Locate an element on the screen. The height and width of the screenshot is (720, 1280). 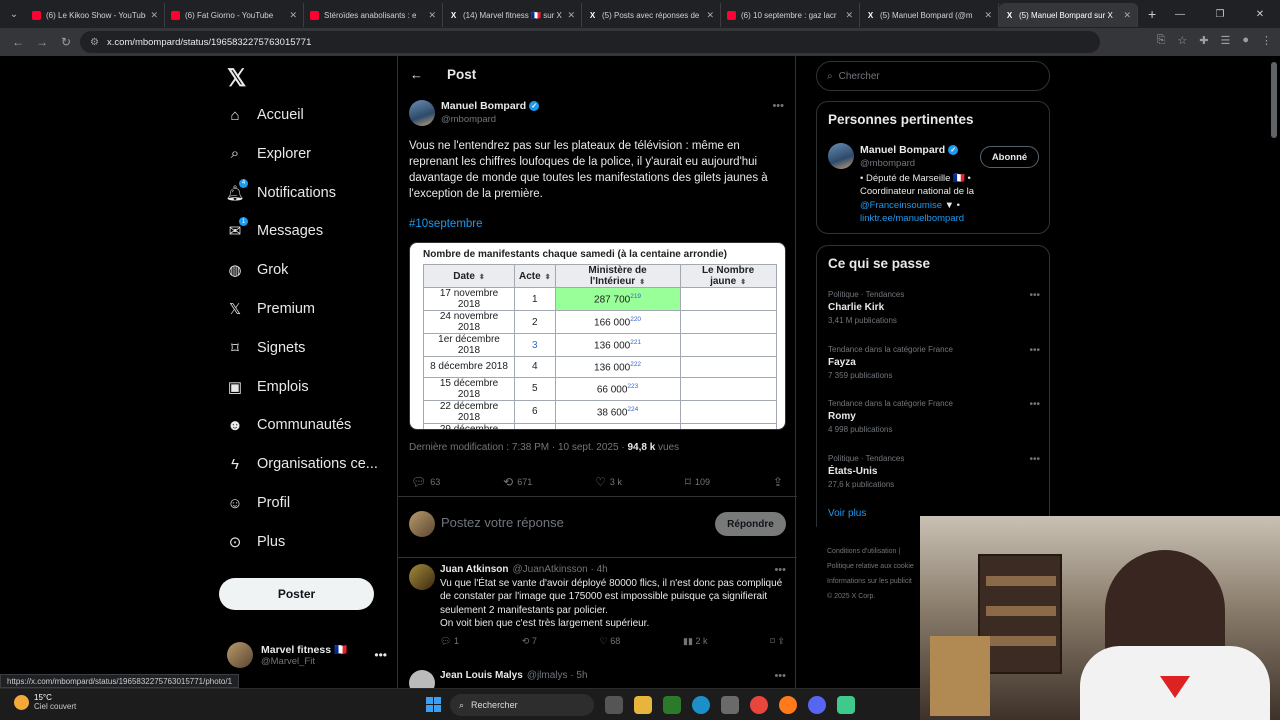
nav-item-briefcase: ▣ Emplois is located at coordinates (267, 387).